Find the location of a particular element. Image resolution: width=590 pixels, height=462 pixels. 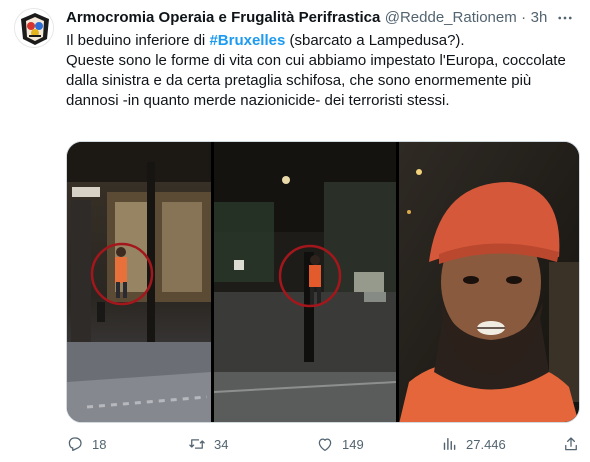

more-icon is located at coordinates (565, 18).